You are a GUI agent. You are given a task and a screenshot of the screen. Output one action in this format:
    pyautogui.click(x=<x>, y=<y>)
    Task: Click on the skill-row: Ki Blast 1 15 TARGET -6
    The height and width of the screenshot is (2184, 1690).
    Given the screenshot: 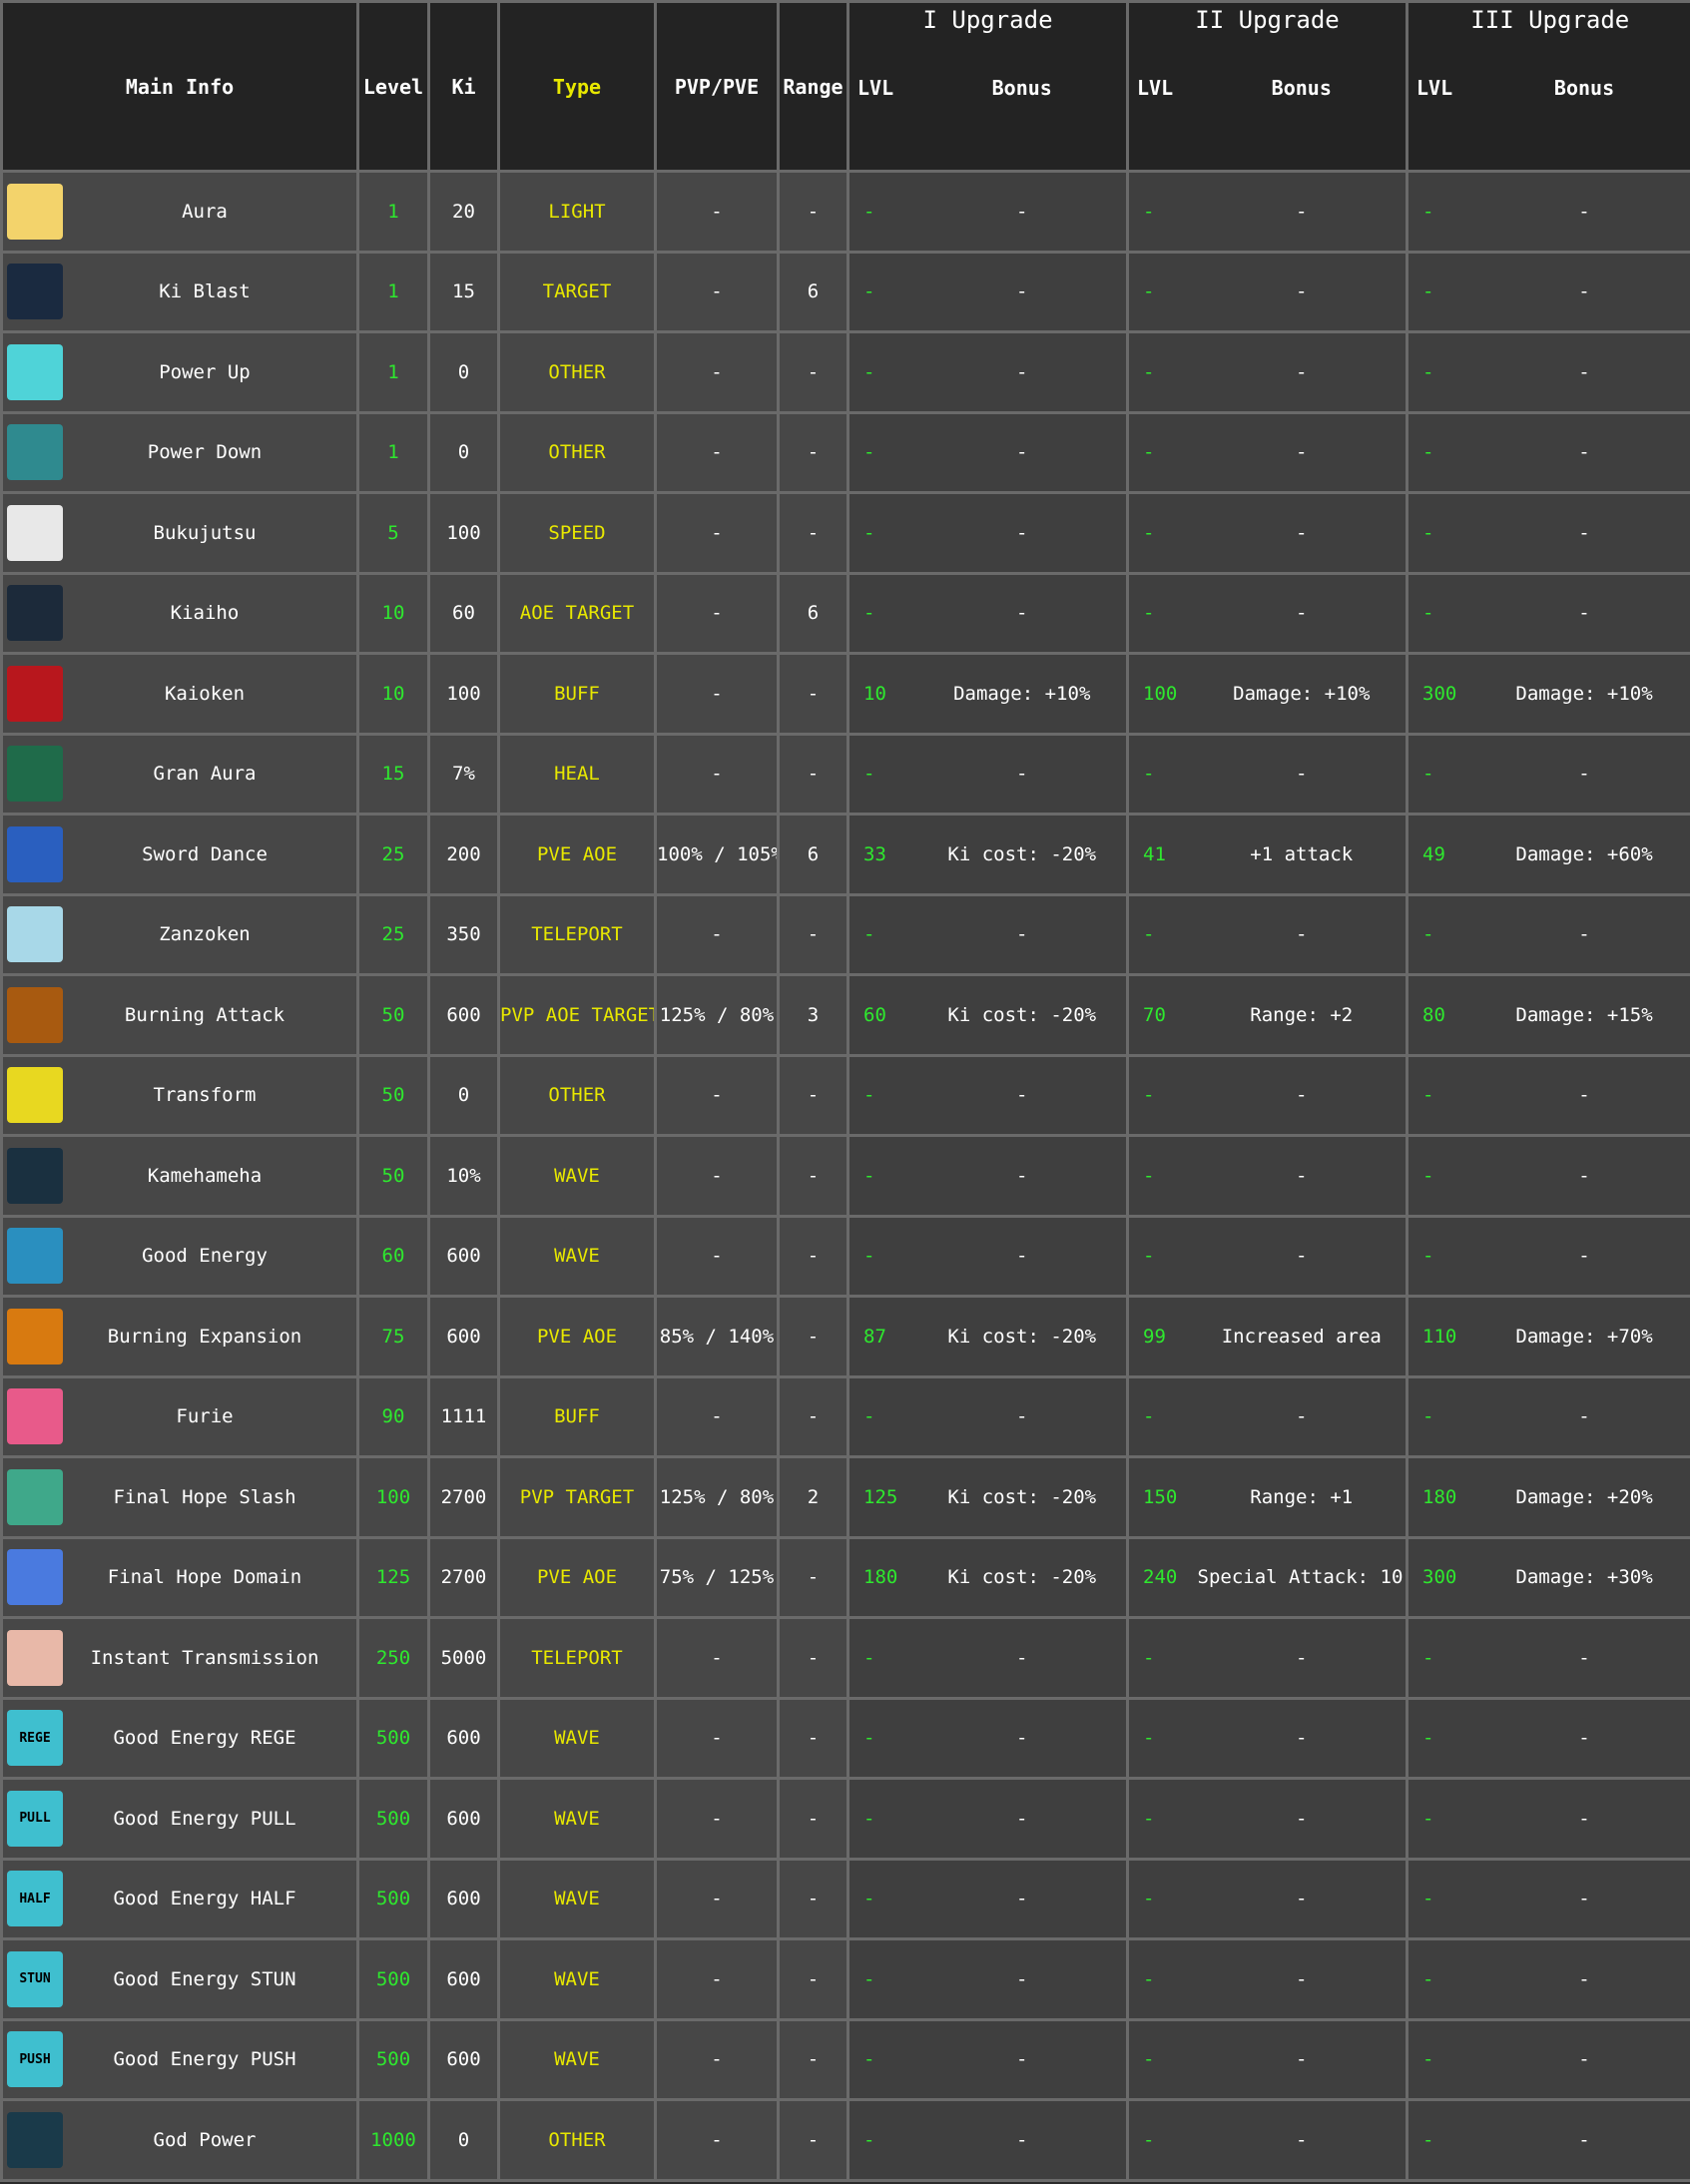 What is the action you would take?
    pyautogui.click(x=424, y=292)
    